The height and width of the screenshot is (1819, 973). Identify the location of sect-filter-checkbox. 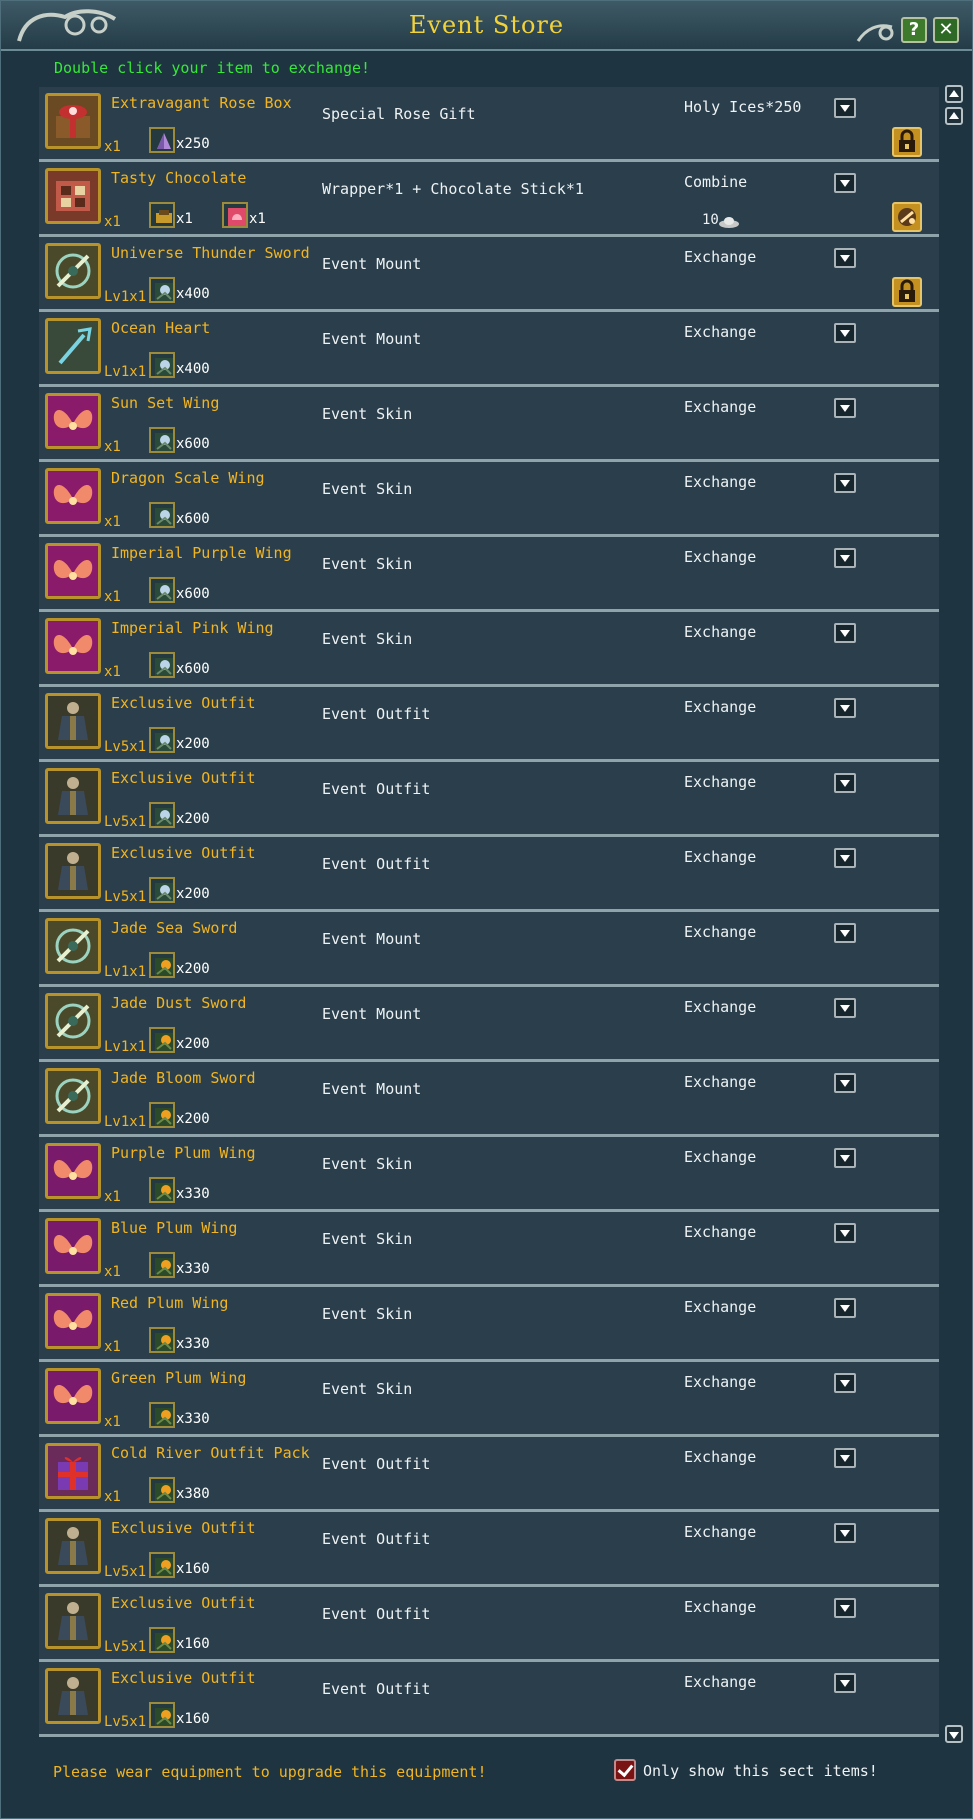
(625, 1770).